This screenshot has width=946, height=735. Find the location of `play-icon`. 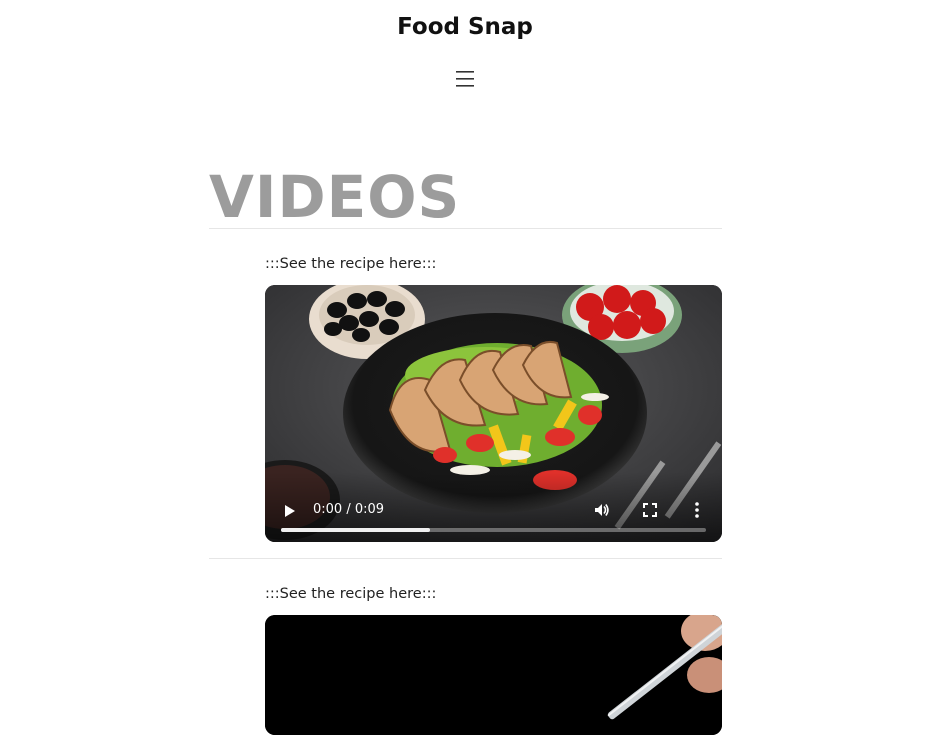

play-icon is located at coordinates (290, 511).